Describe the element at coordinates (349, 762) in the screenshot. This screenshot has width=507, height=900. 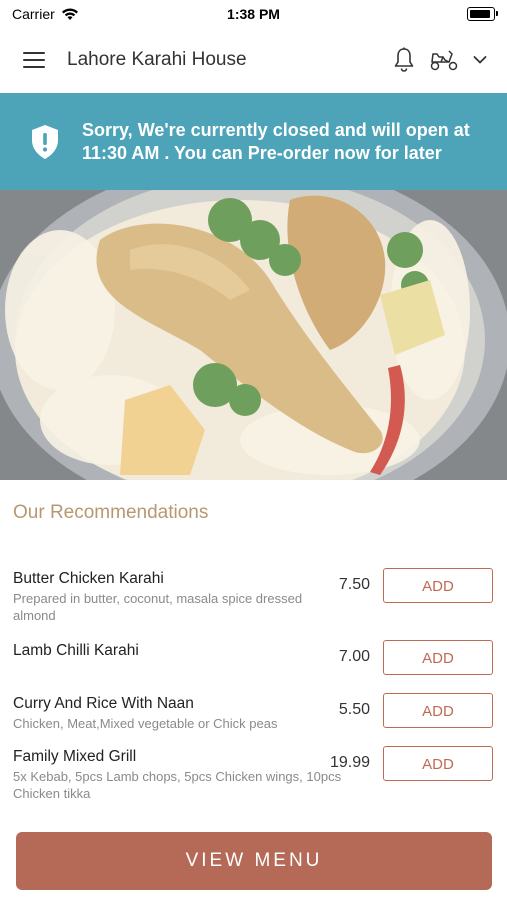
I see `item-price: 19.99` at that location.